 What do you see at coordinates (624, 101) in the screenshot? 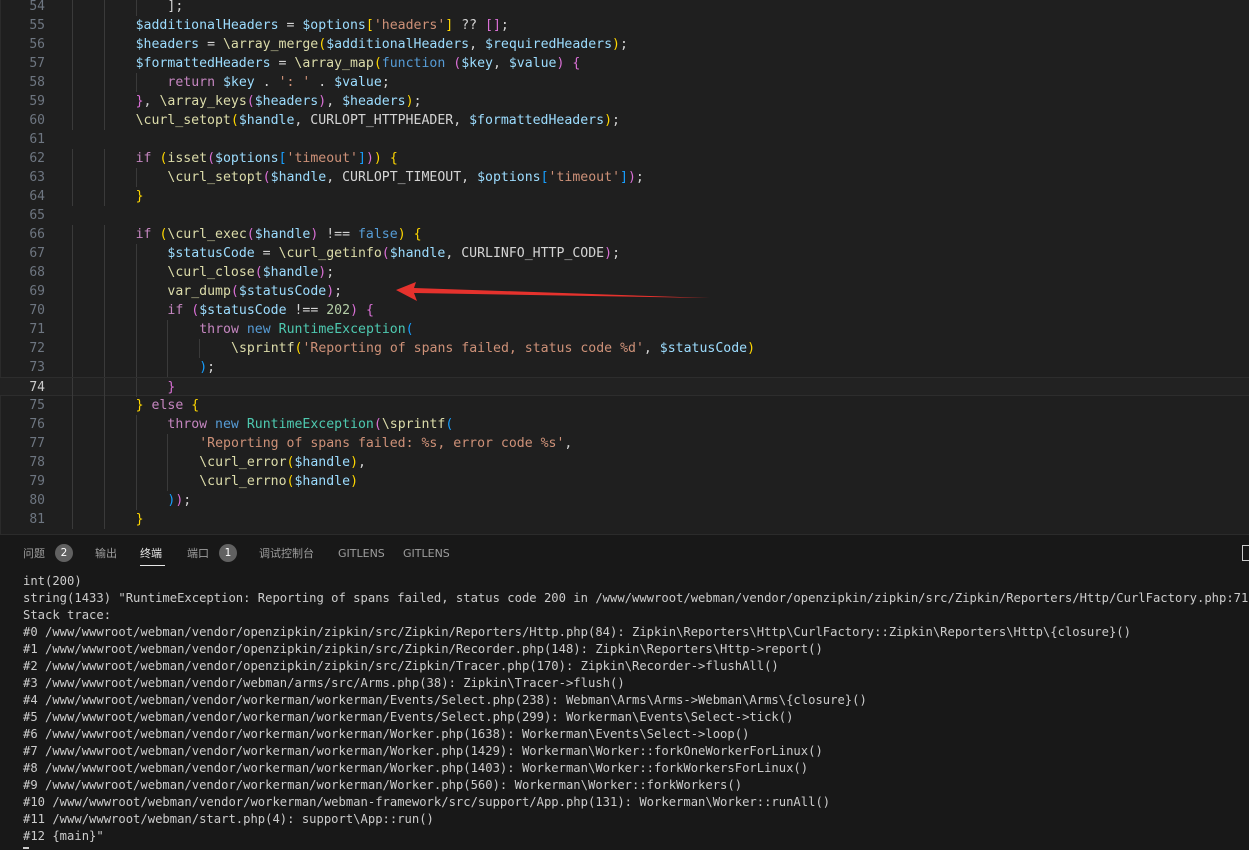
I see `code-line: 59}, \array_keys($headers), $headers);` at bounding box center [624, 101].